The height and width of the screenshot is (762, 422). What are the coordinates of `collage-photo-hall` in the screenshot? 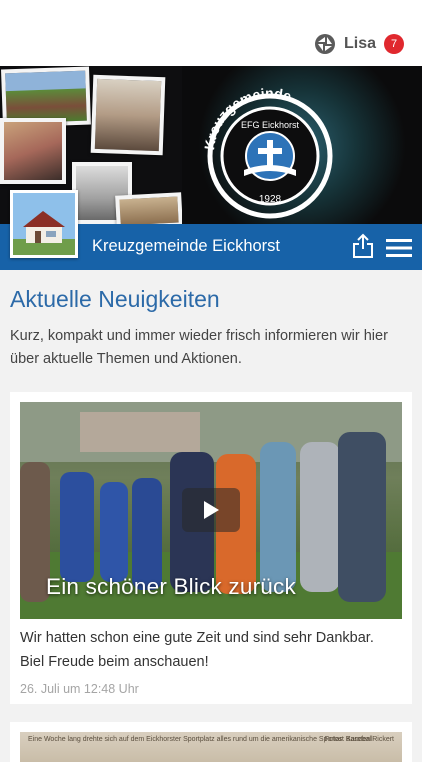 It's located at (128, 115).